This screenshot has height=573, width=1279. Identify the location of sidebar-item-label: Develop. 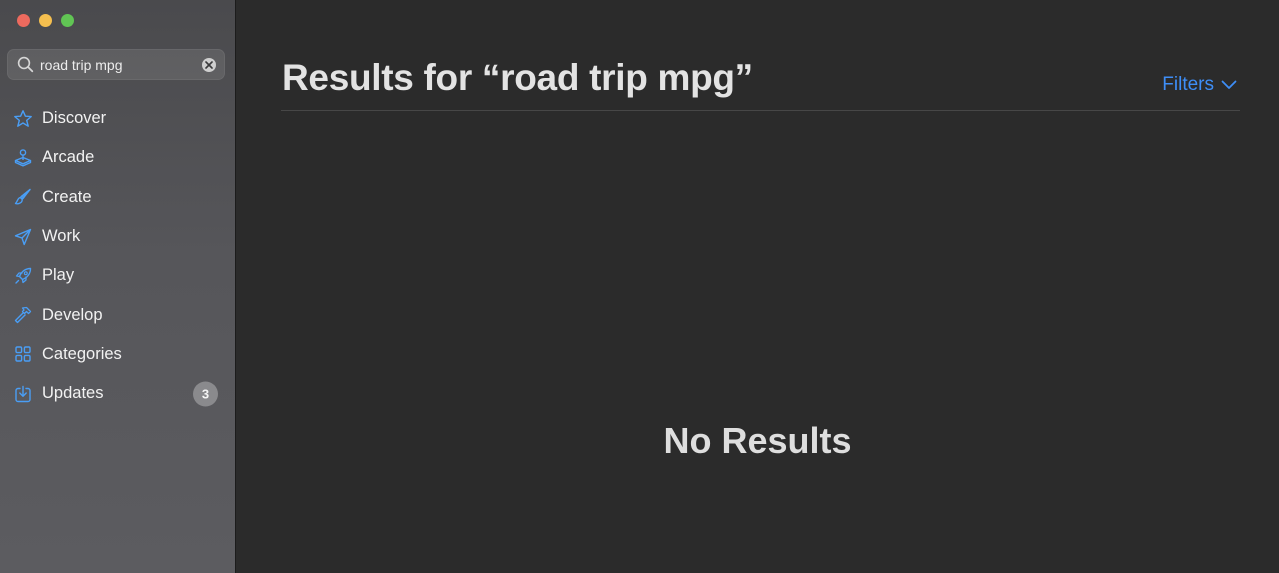
(72, 314).